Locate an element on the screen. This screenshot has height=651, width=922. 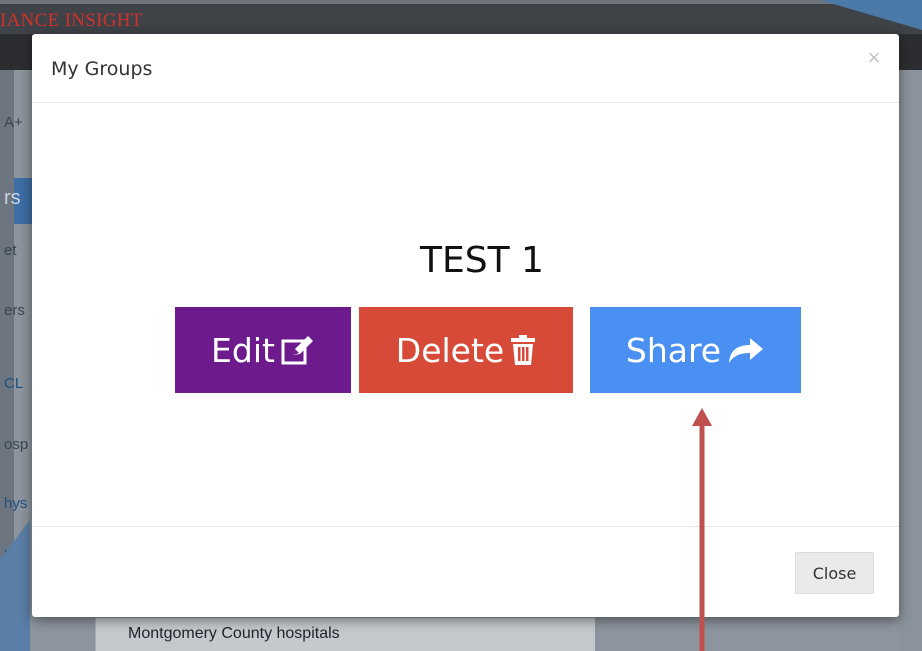
share-button-label: Share is located at coordinates (673, 350).